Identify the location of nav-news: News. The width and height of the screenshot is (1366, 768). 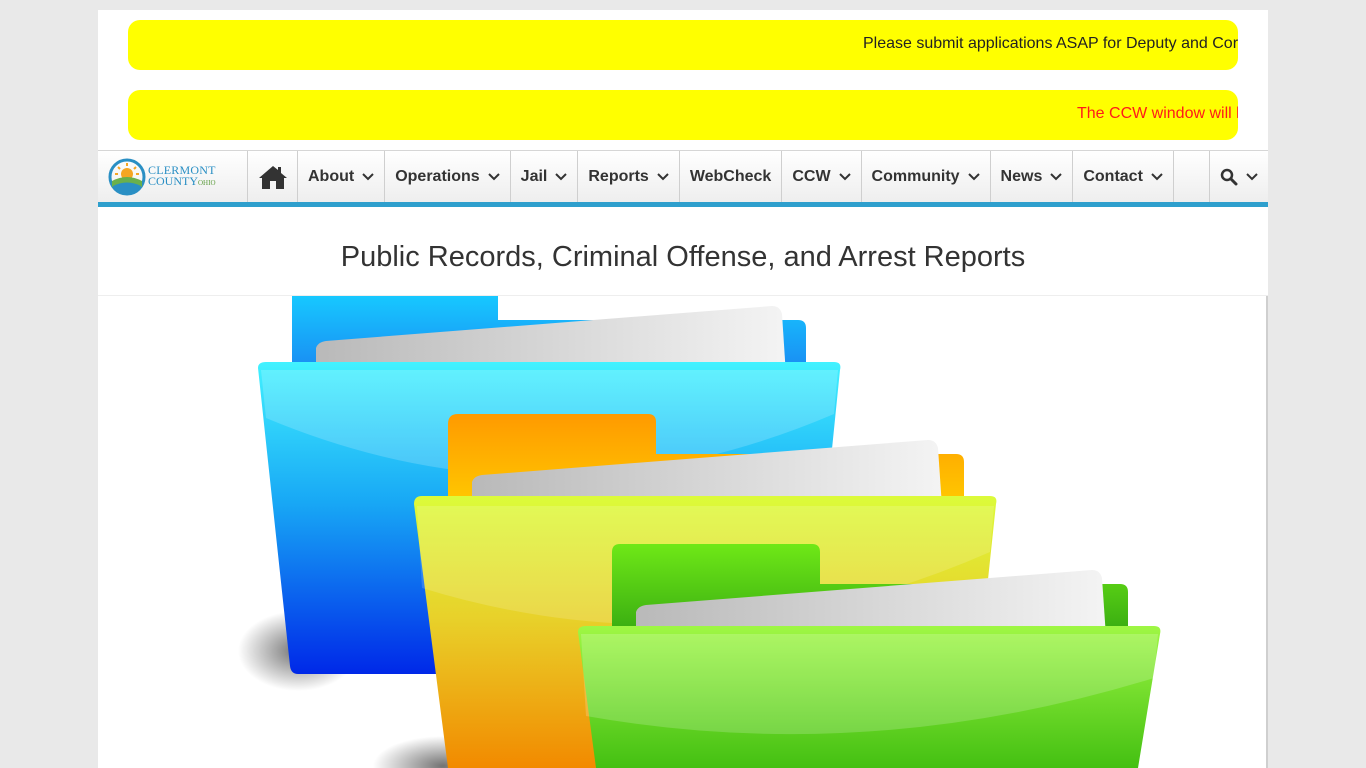
(1032, 176).